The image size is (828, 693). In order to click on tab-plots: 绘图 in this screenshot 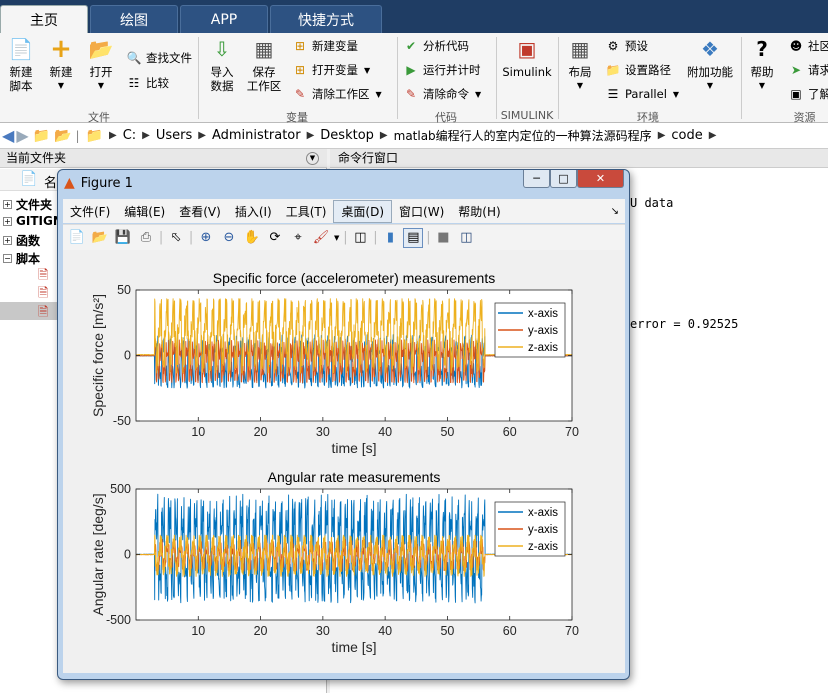, I will do `click(134, 19)`.